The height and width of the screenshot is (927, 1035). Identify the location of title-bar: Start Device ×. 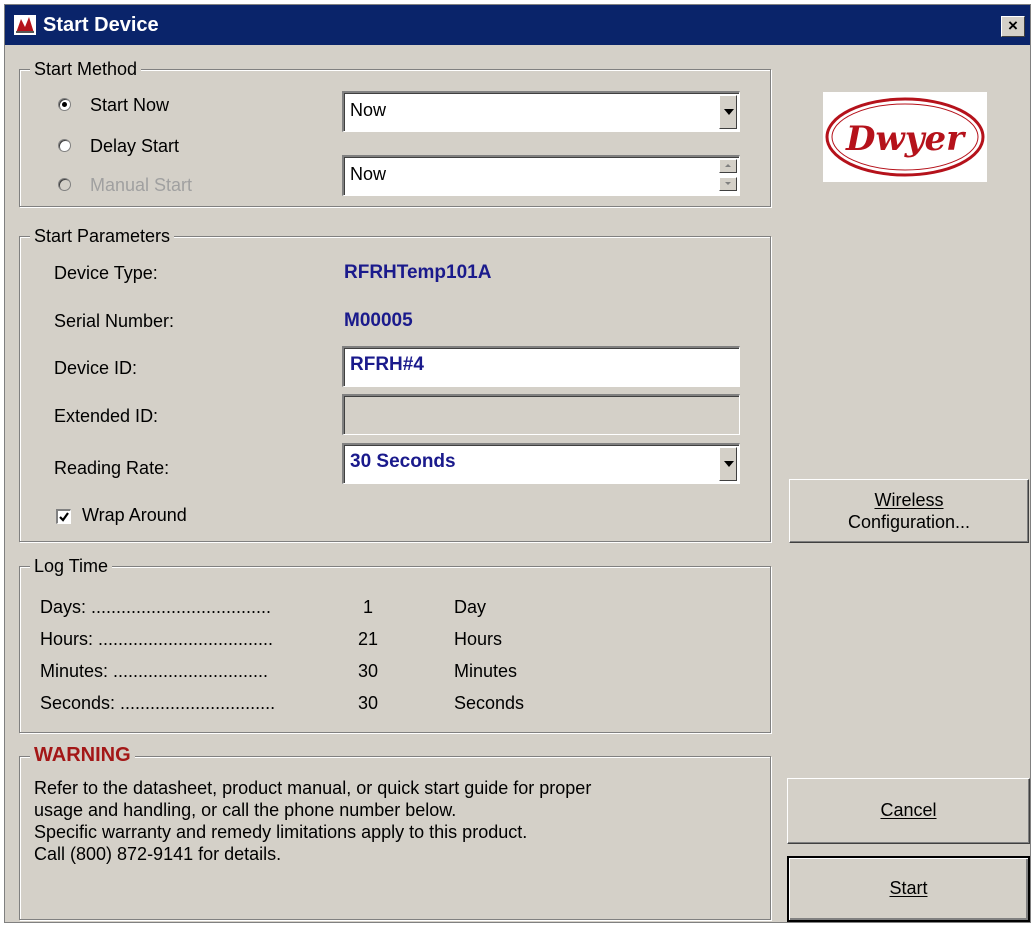
(517, 25).